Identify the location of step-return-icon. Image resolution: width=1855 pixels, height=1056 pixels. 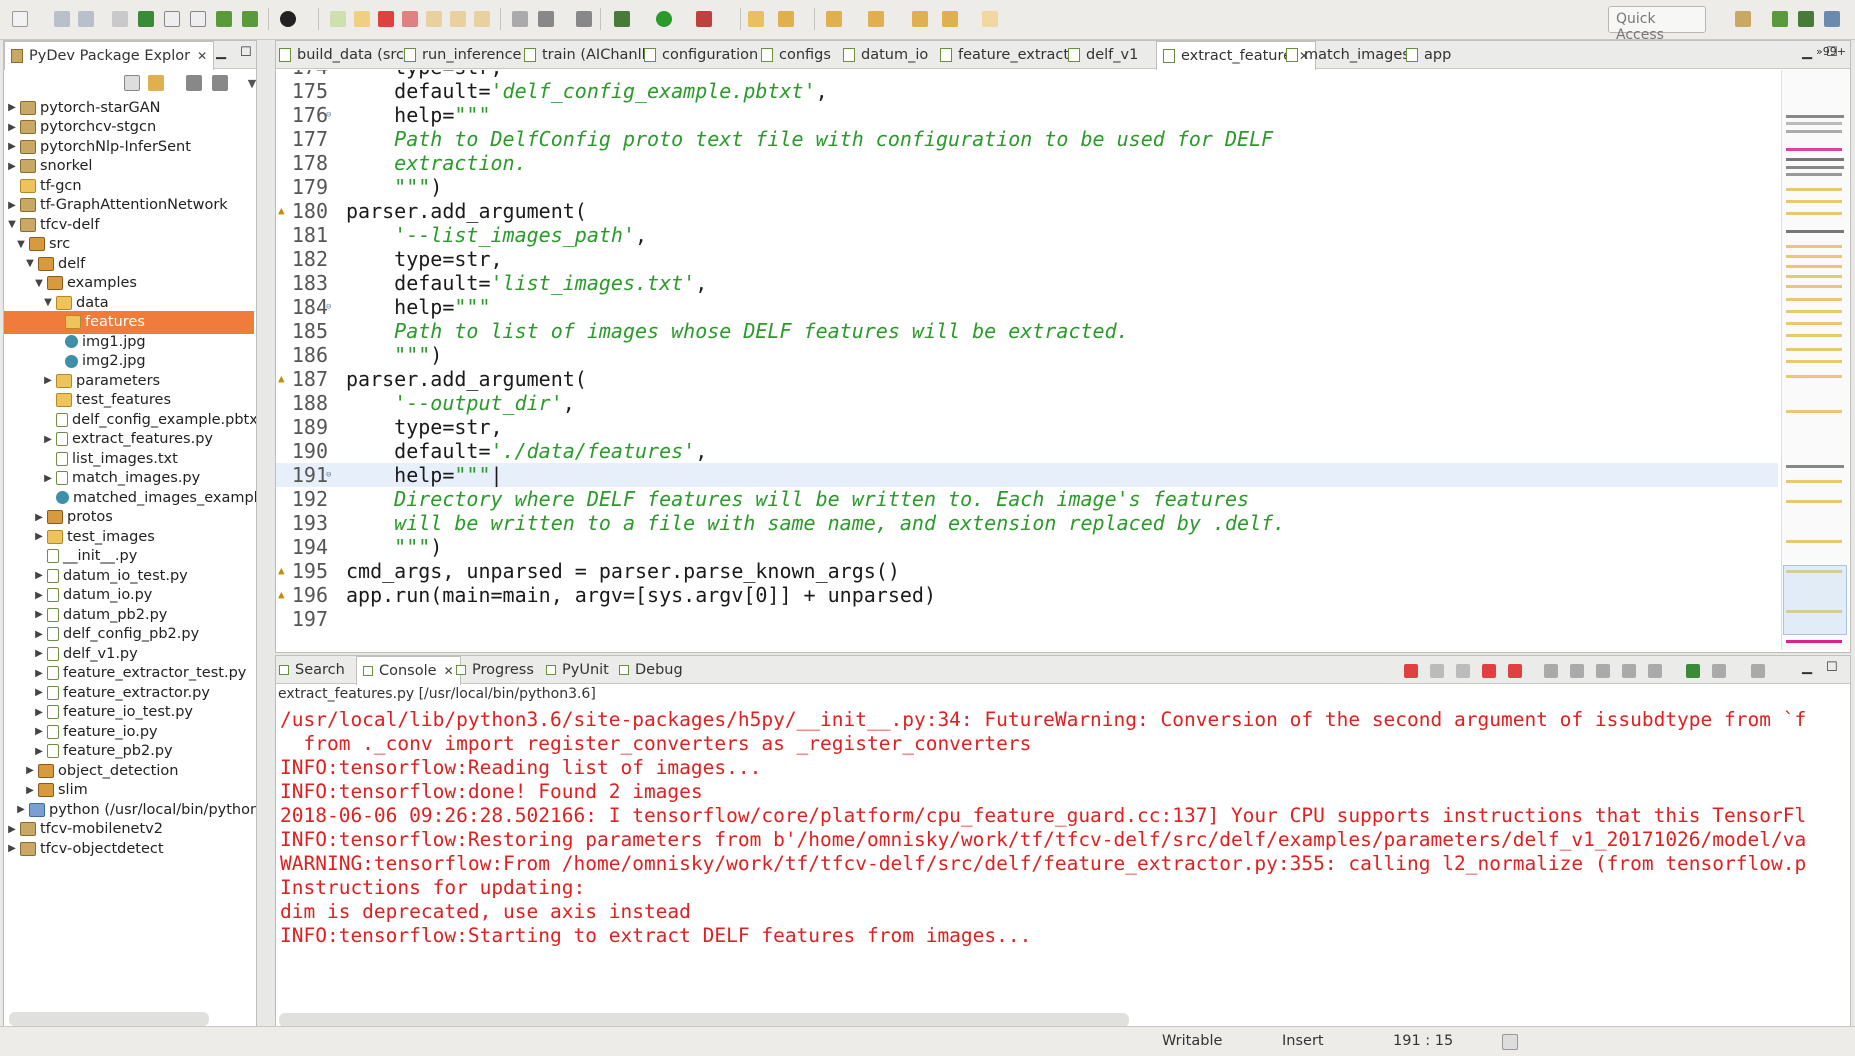
(482, 19).